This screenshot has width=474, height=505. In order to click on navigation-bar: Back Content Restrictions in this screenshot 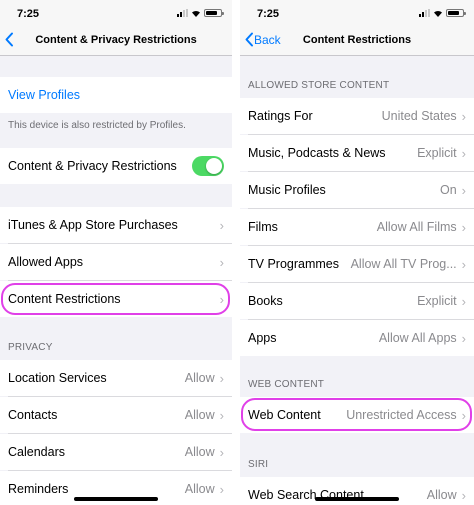, I will do `click(357, 41)`.